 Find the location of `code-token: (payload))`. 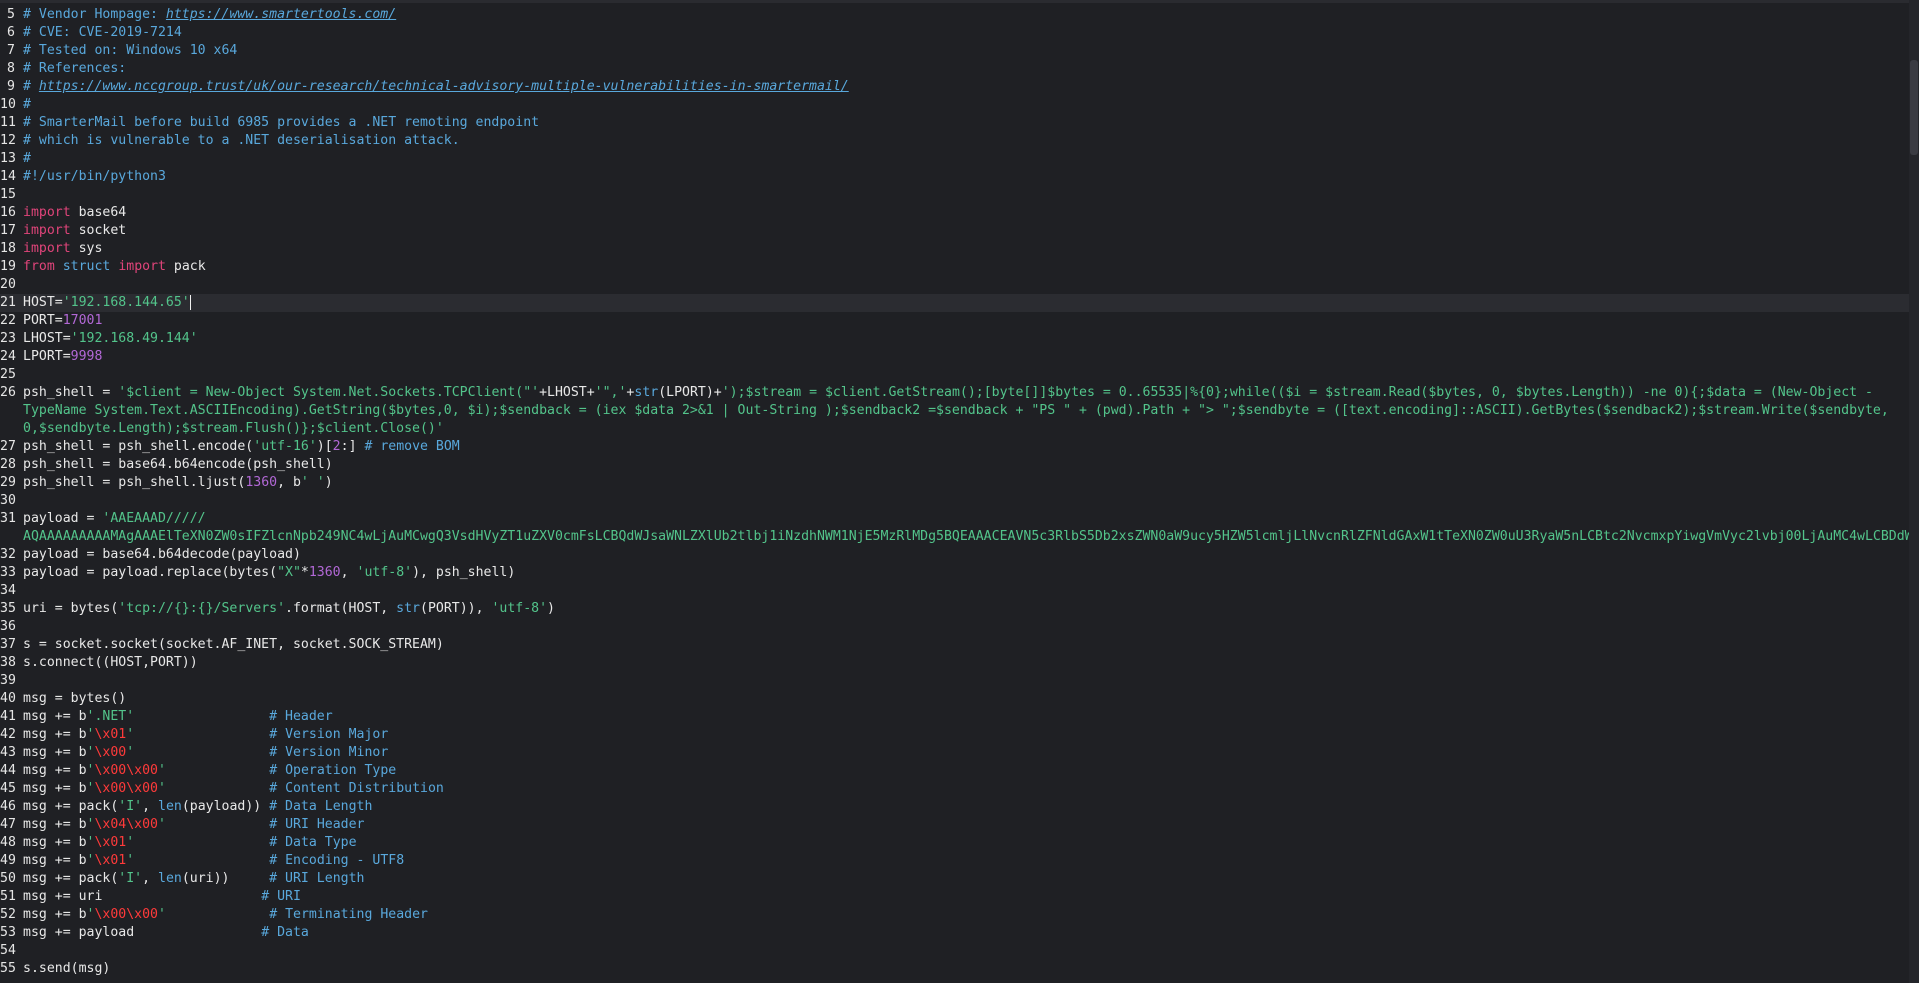

code-token: (payload)) is located at coordinates (225, 806).